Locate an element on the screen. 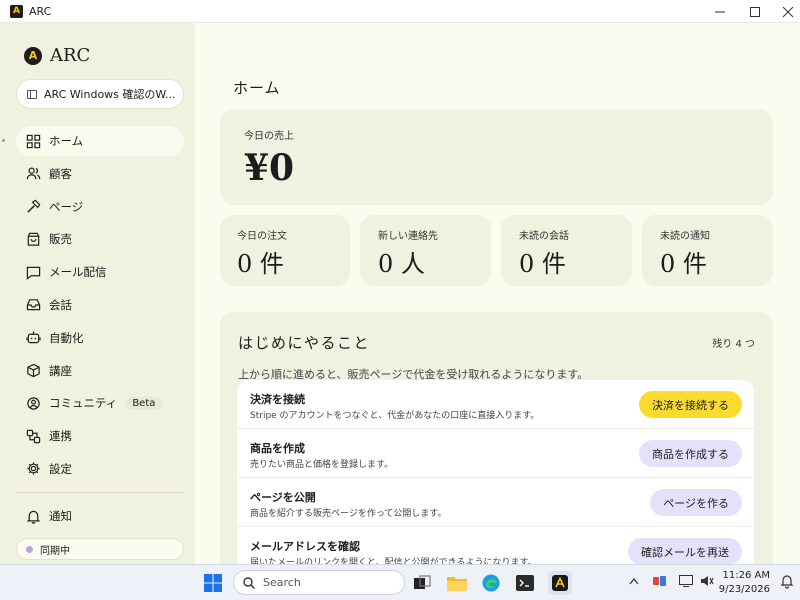 The height and width of the screenshot is (600, 800). taskbar-search: Search is located at coordinates (319, 582).